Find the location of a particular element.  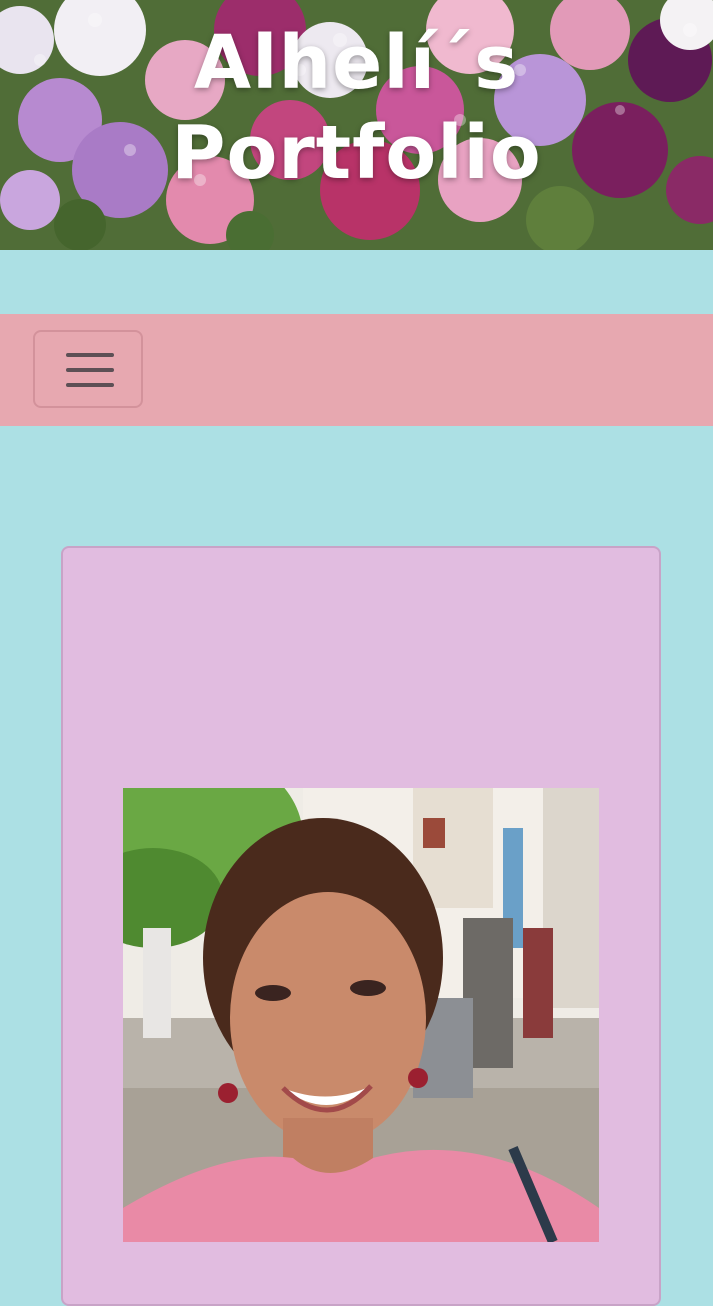

navbar is located at coordinates (356, 370).